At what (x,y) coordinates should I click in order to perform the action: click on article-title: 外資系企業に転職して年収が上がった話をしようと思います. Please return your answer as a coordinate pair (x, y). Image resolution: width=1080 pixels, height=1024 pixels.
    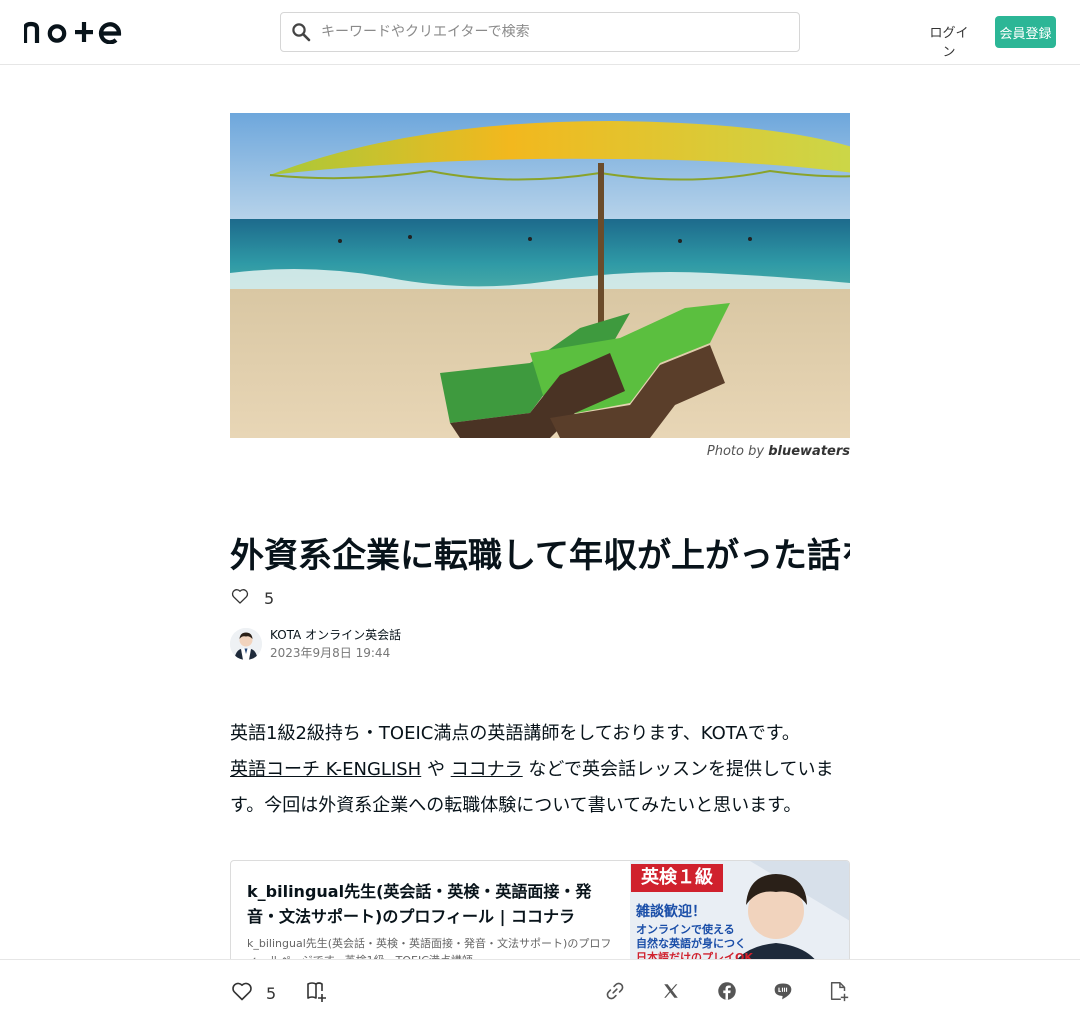
    Looking at the image, I should click on (540, 556).